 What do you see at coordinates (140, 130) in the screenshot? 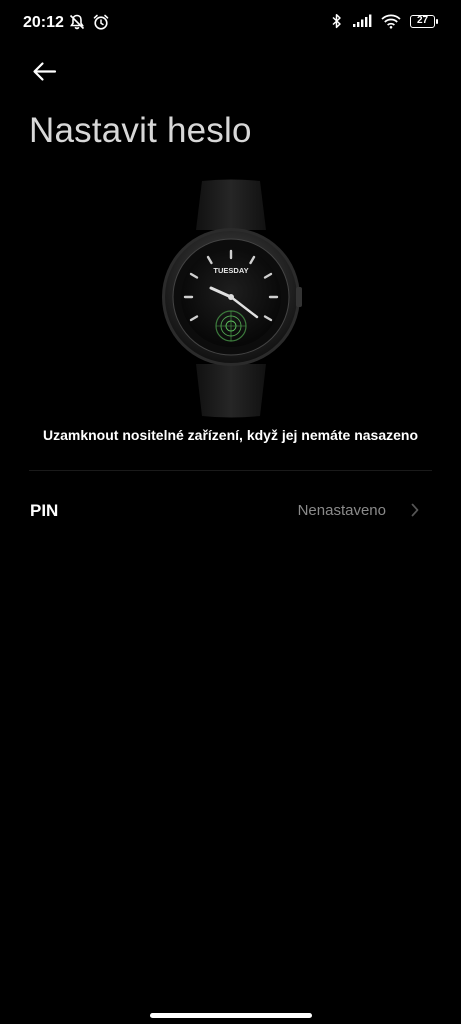
I see `page-title: Nastavit heslo` at bounding box center [140, 130].